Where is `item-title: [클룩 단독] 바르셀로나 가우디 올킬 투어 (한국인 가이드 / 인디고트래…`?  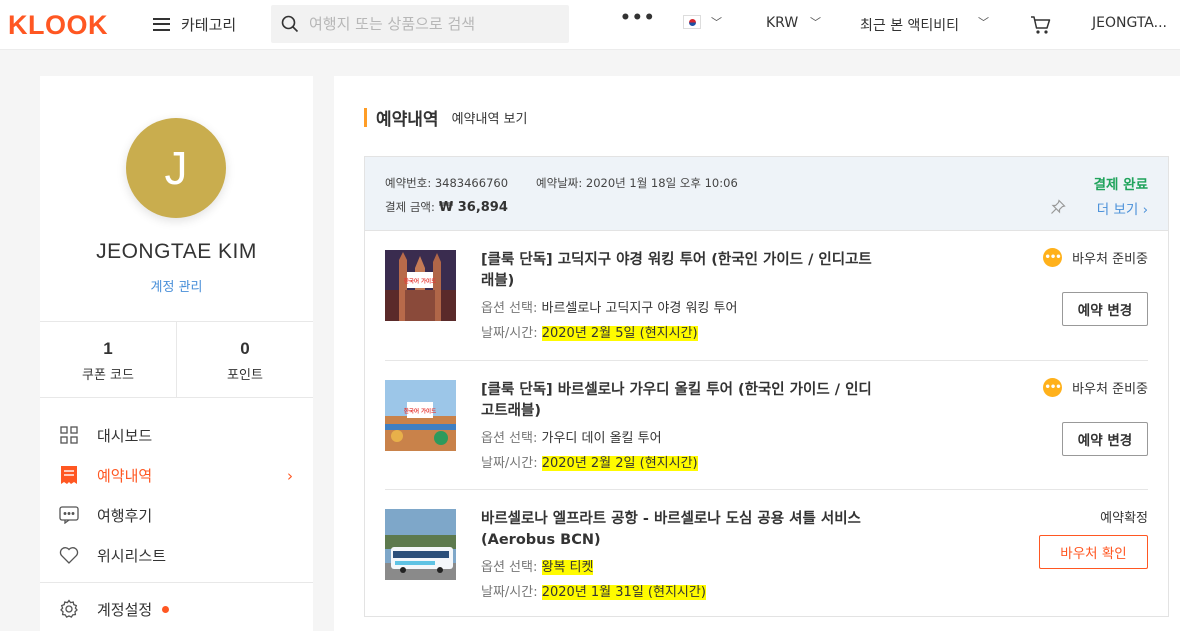
item-title: [클룩 단독] 바르셀로나 가우디 올킬 투어 (한국인 가이드 / 인디고트래… is located at coordinates (678, 401).